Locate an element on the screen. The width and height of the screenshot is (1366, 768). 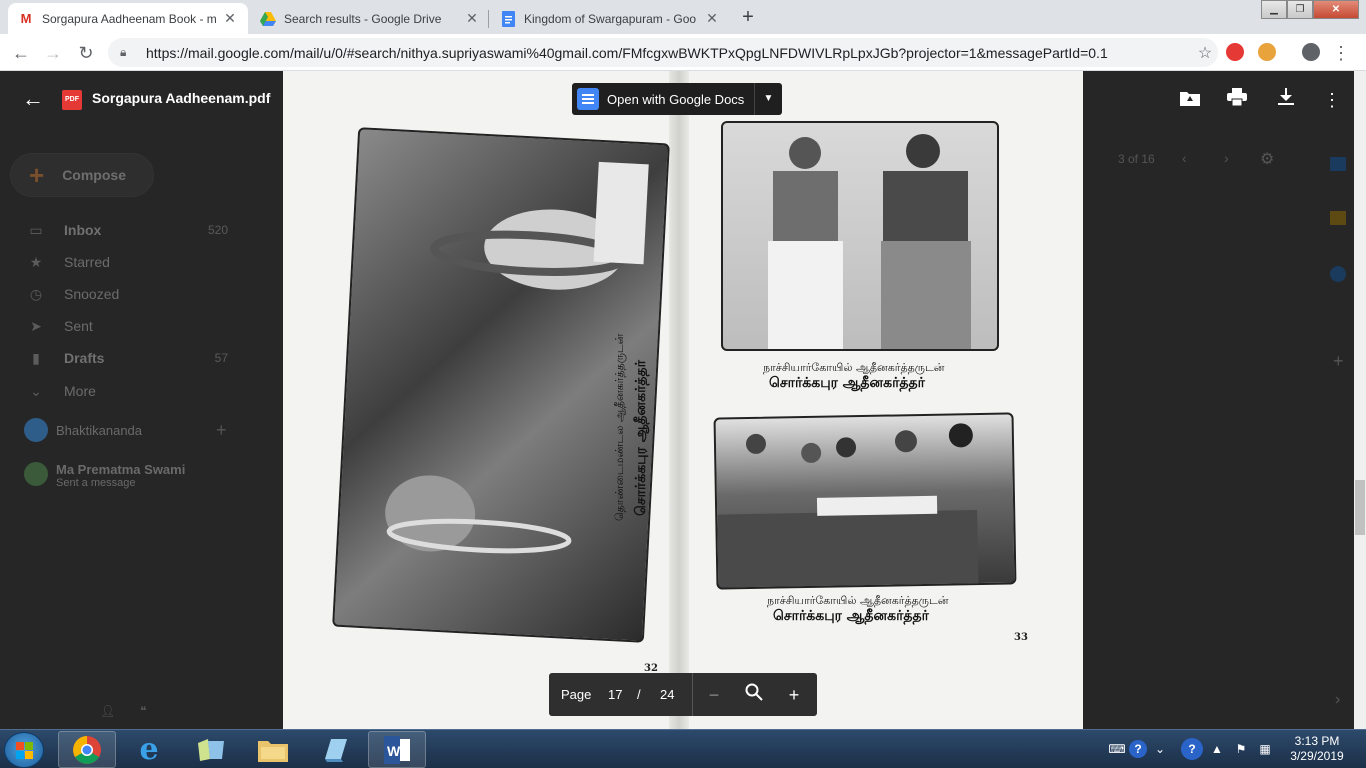
profile-avatar-icon is located at coordinates (1311, 52).